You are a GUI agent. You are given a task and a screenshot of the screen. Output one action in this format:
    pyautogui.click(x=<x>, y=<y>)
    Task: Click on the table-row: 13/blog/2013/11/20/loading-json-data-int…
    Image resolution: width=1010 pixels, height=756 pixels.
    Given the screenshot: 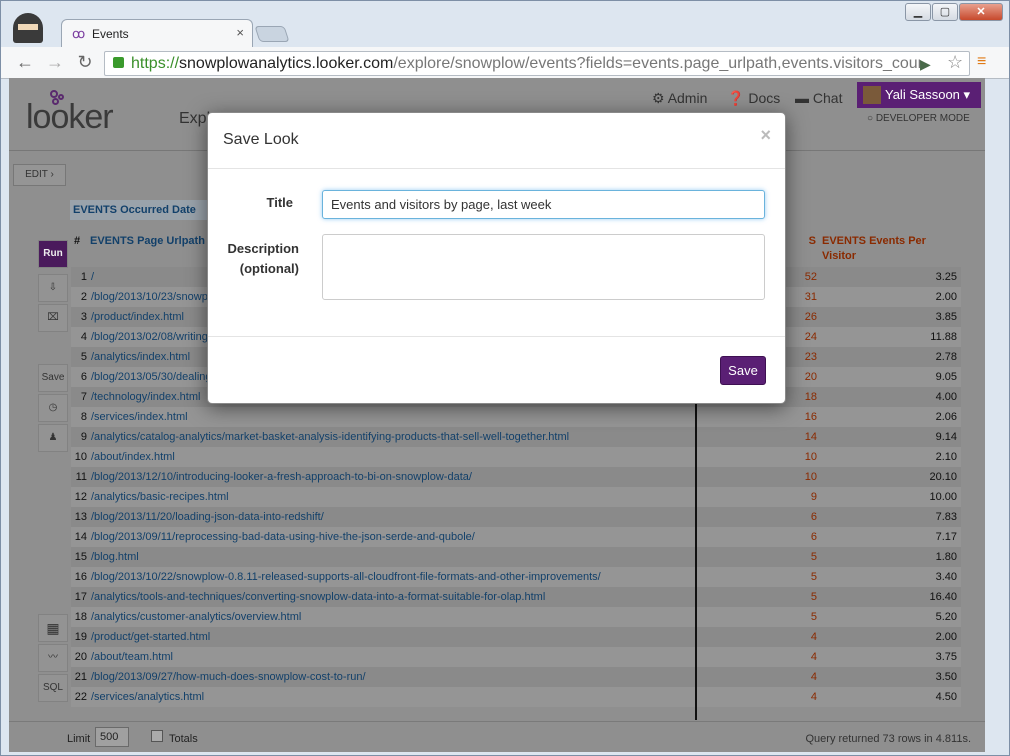 What is the action you would take?
    pyautogui.click(x=516, y=517)
    